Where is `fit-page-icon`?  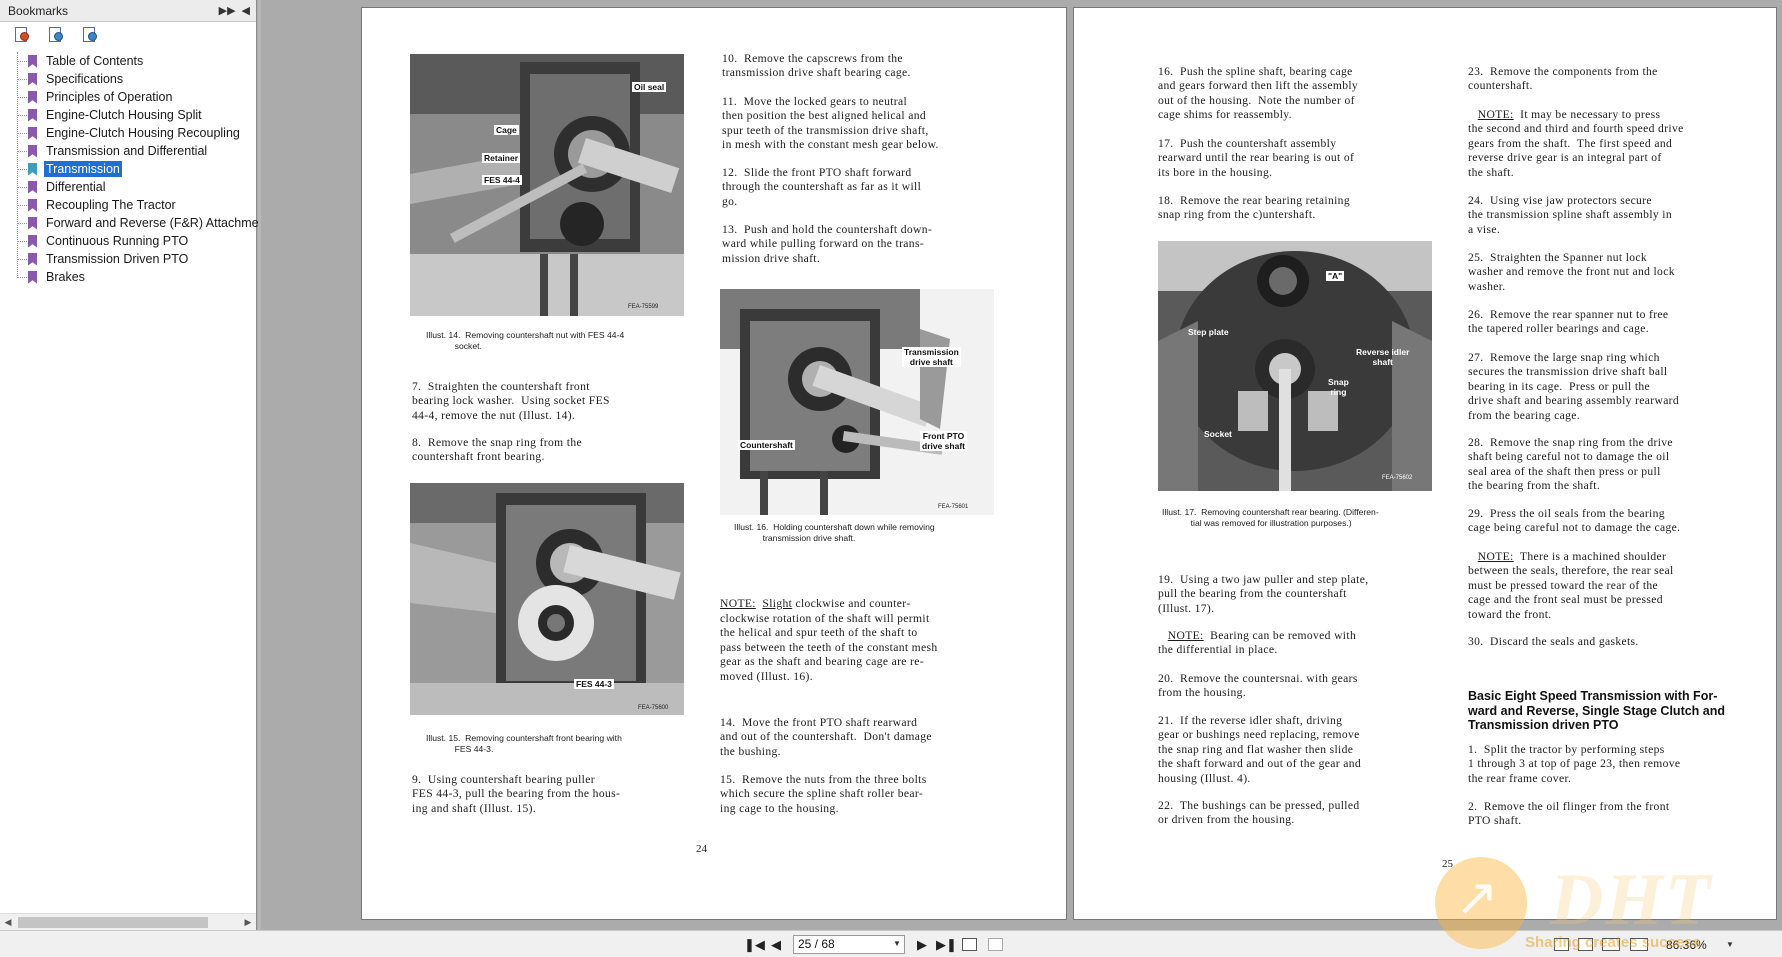 fit-page-icon is located at coordinates (969, 944).